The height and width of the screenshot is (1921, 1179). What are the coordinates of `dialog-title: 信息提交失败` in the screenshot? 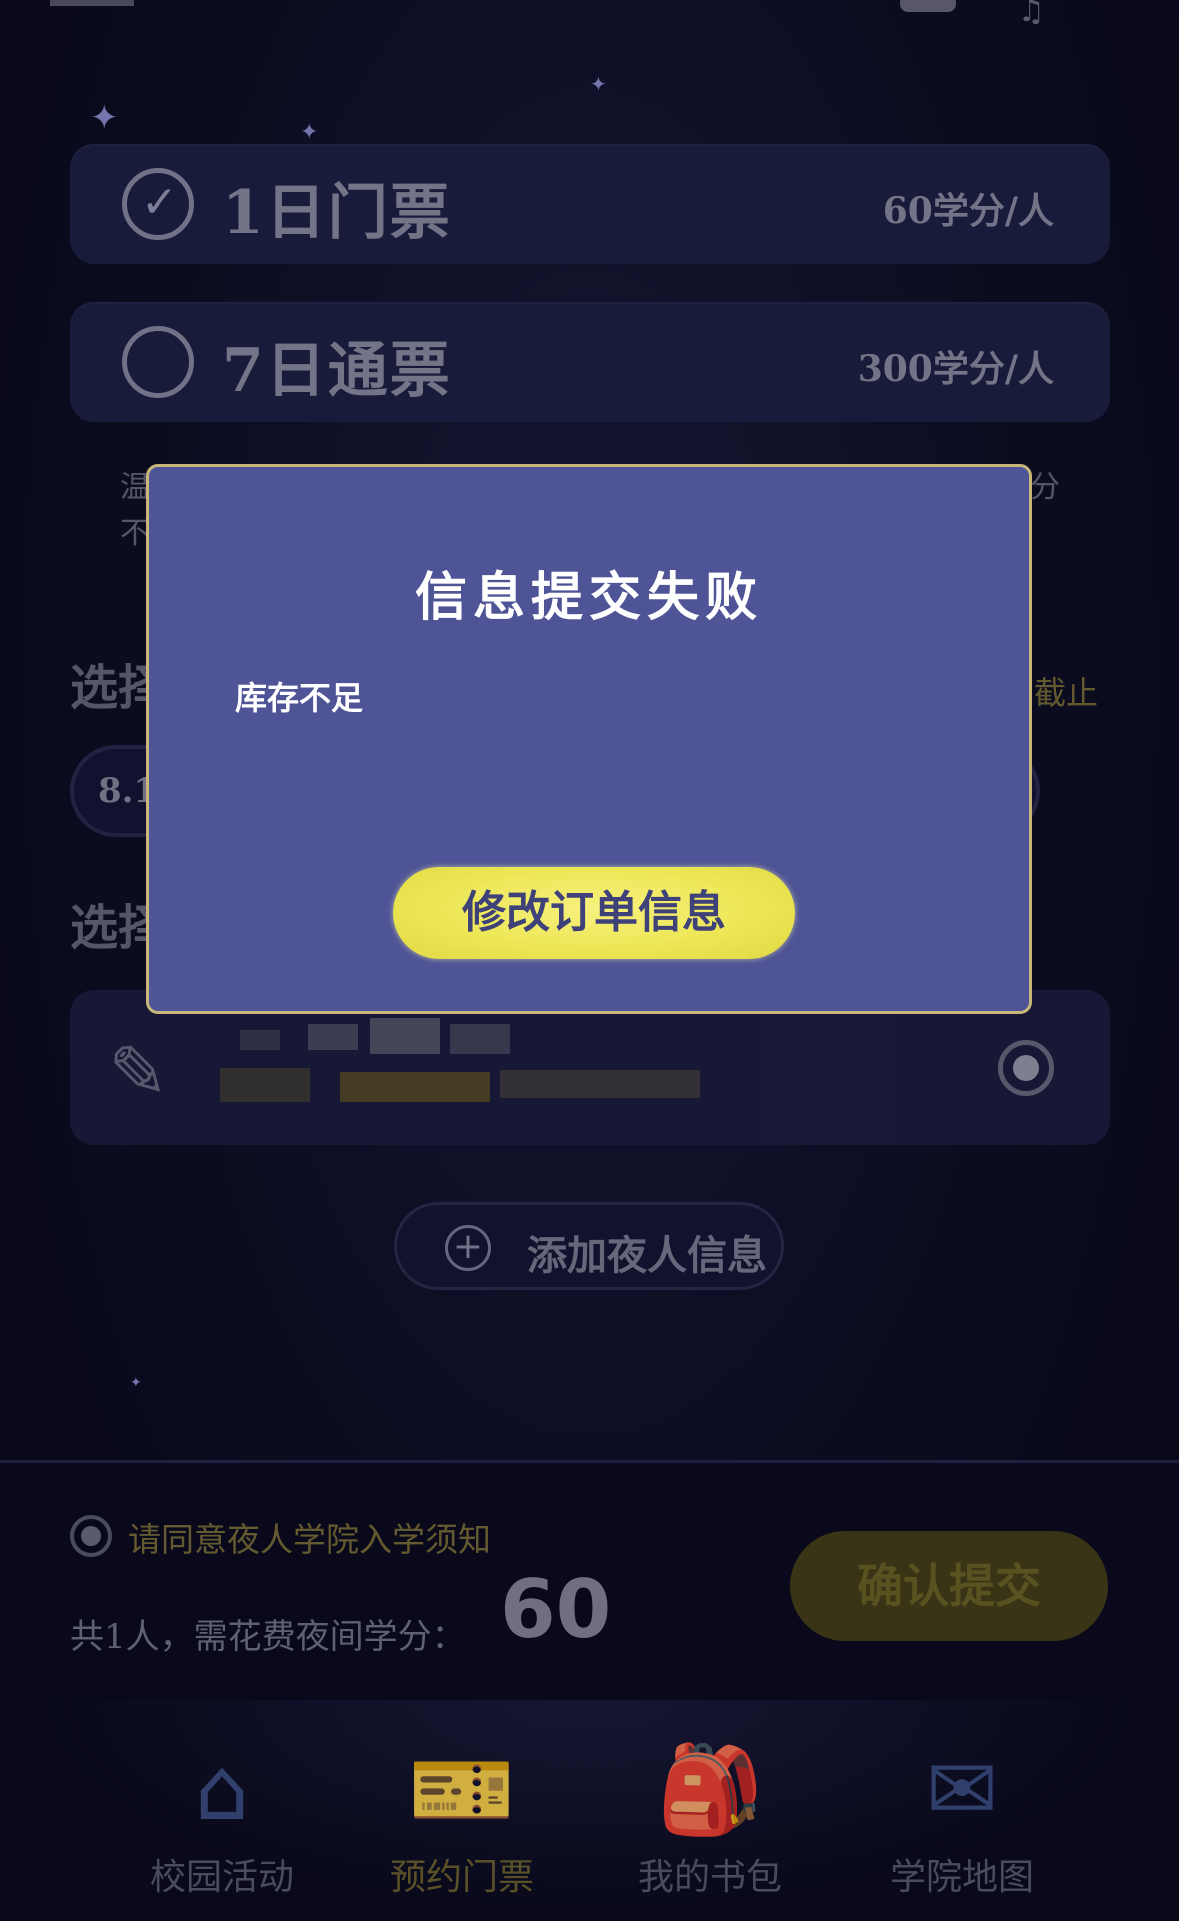 It's located at (588, 597).